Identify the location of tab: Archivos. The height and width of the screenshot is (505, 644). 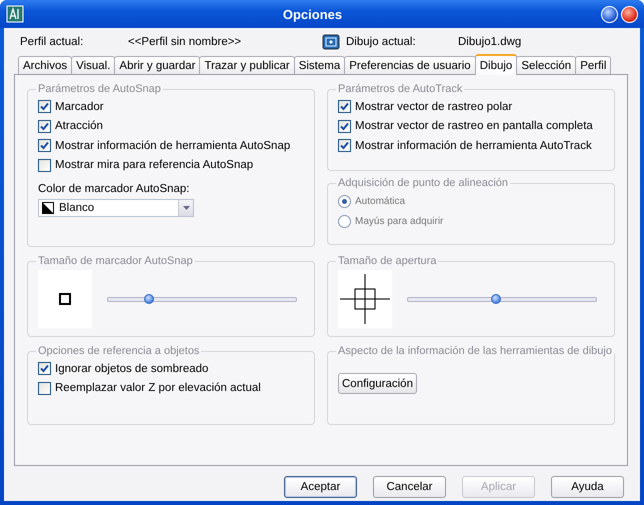
(45, 65).